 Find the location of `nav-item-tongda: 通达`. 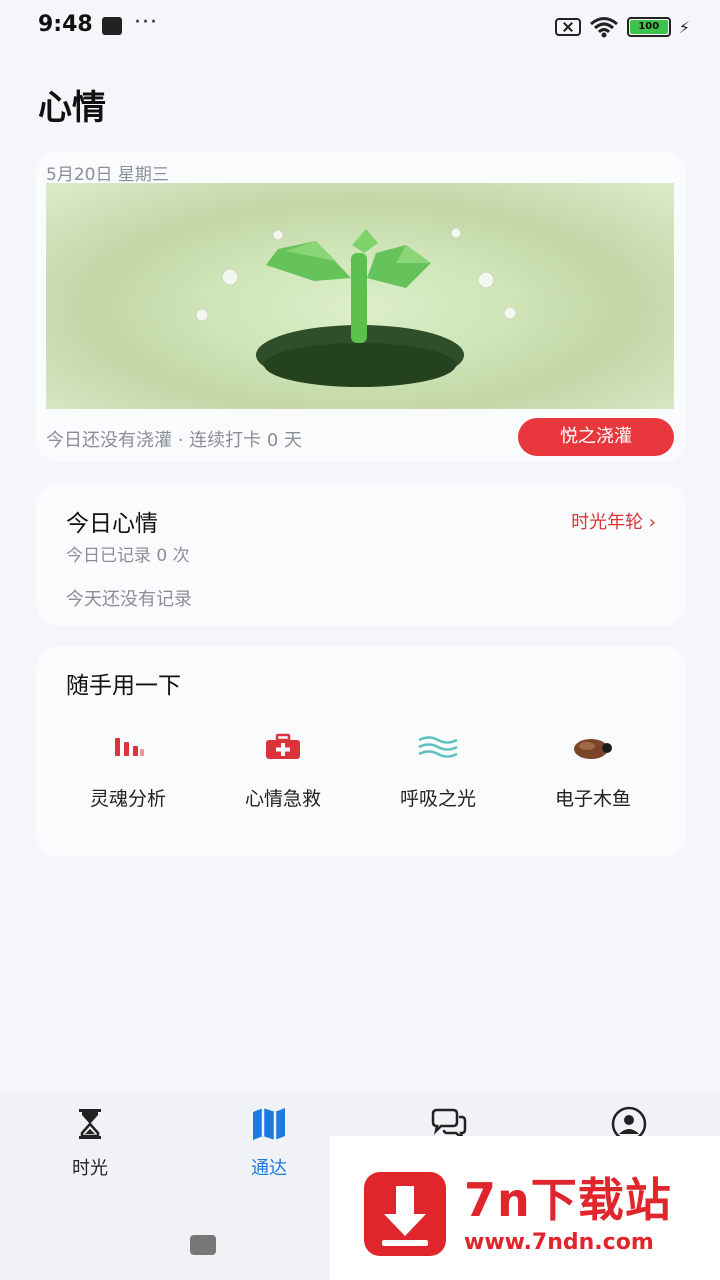

nav-item-tongda: 通达 is located at coordinates (269, 1142).